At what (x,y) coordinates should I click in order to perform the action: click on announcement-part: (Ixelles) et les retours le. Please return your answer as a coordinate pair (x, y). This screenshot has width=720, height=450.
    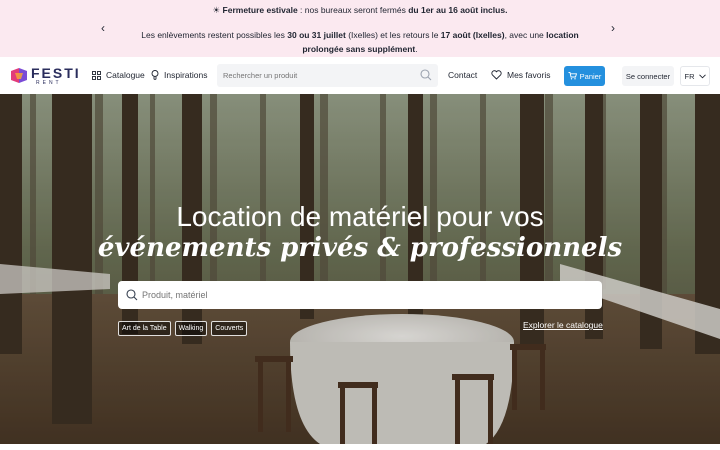
    Looking at the image, I should click on (393, 35).